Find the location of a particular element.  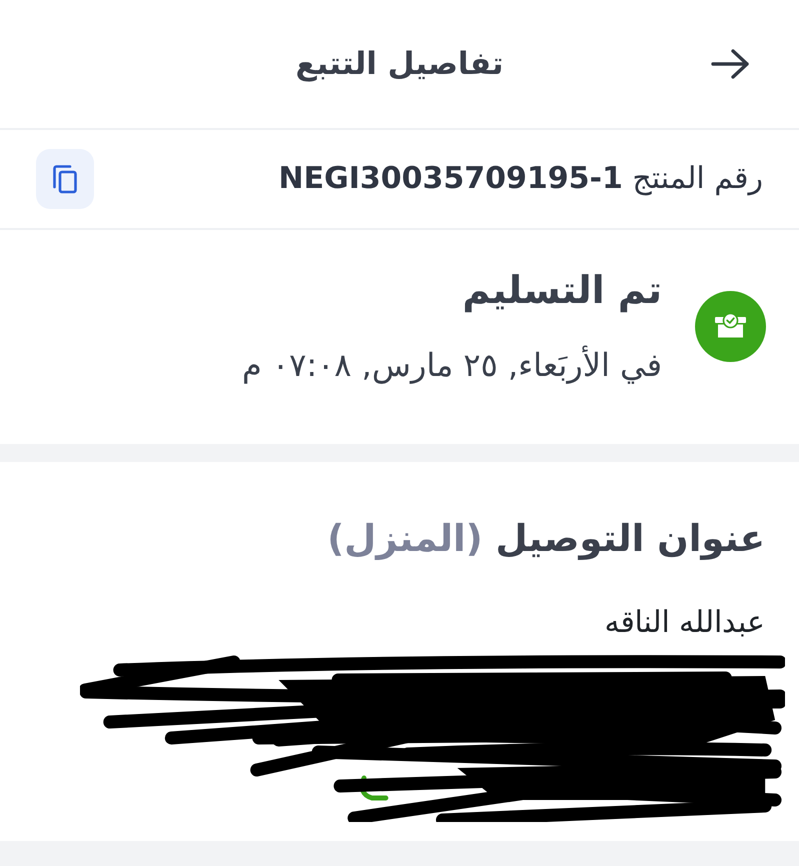

delivery-date: في الأربَعاء, ٢٥ مارس, ٠٧:٠٨ م is located at coordinates (452, 365).